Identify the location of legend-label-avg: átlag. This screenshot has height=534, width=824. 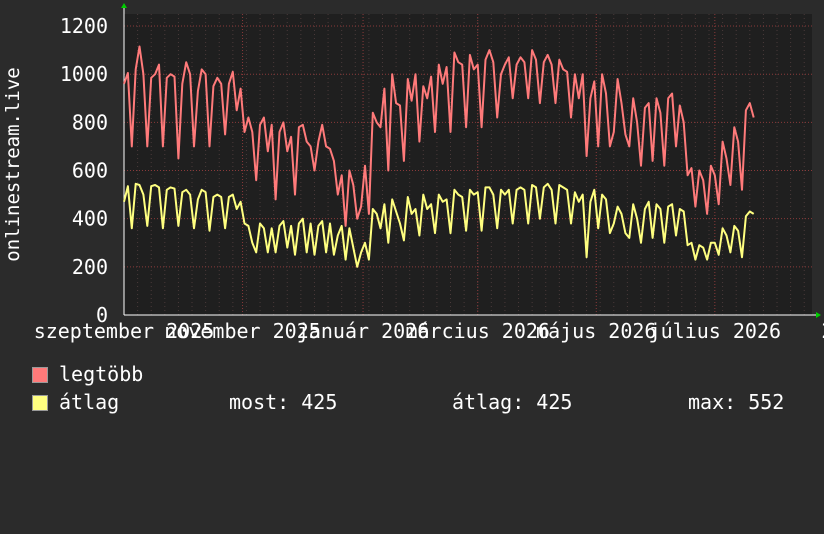
(89, 402).